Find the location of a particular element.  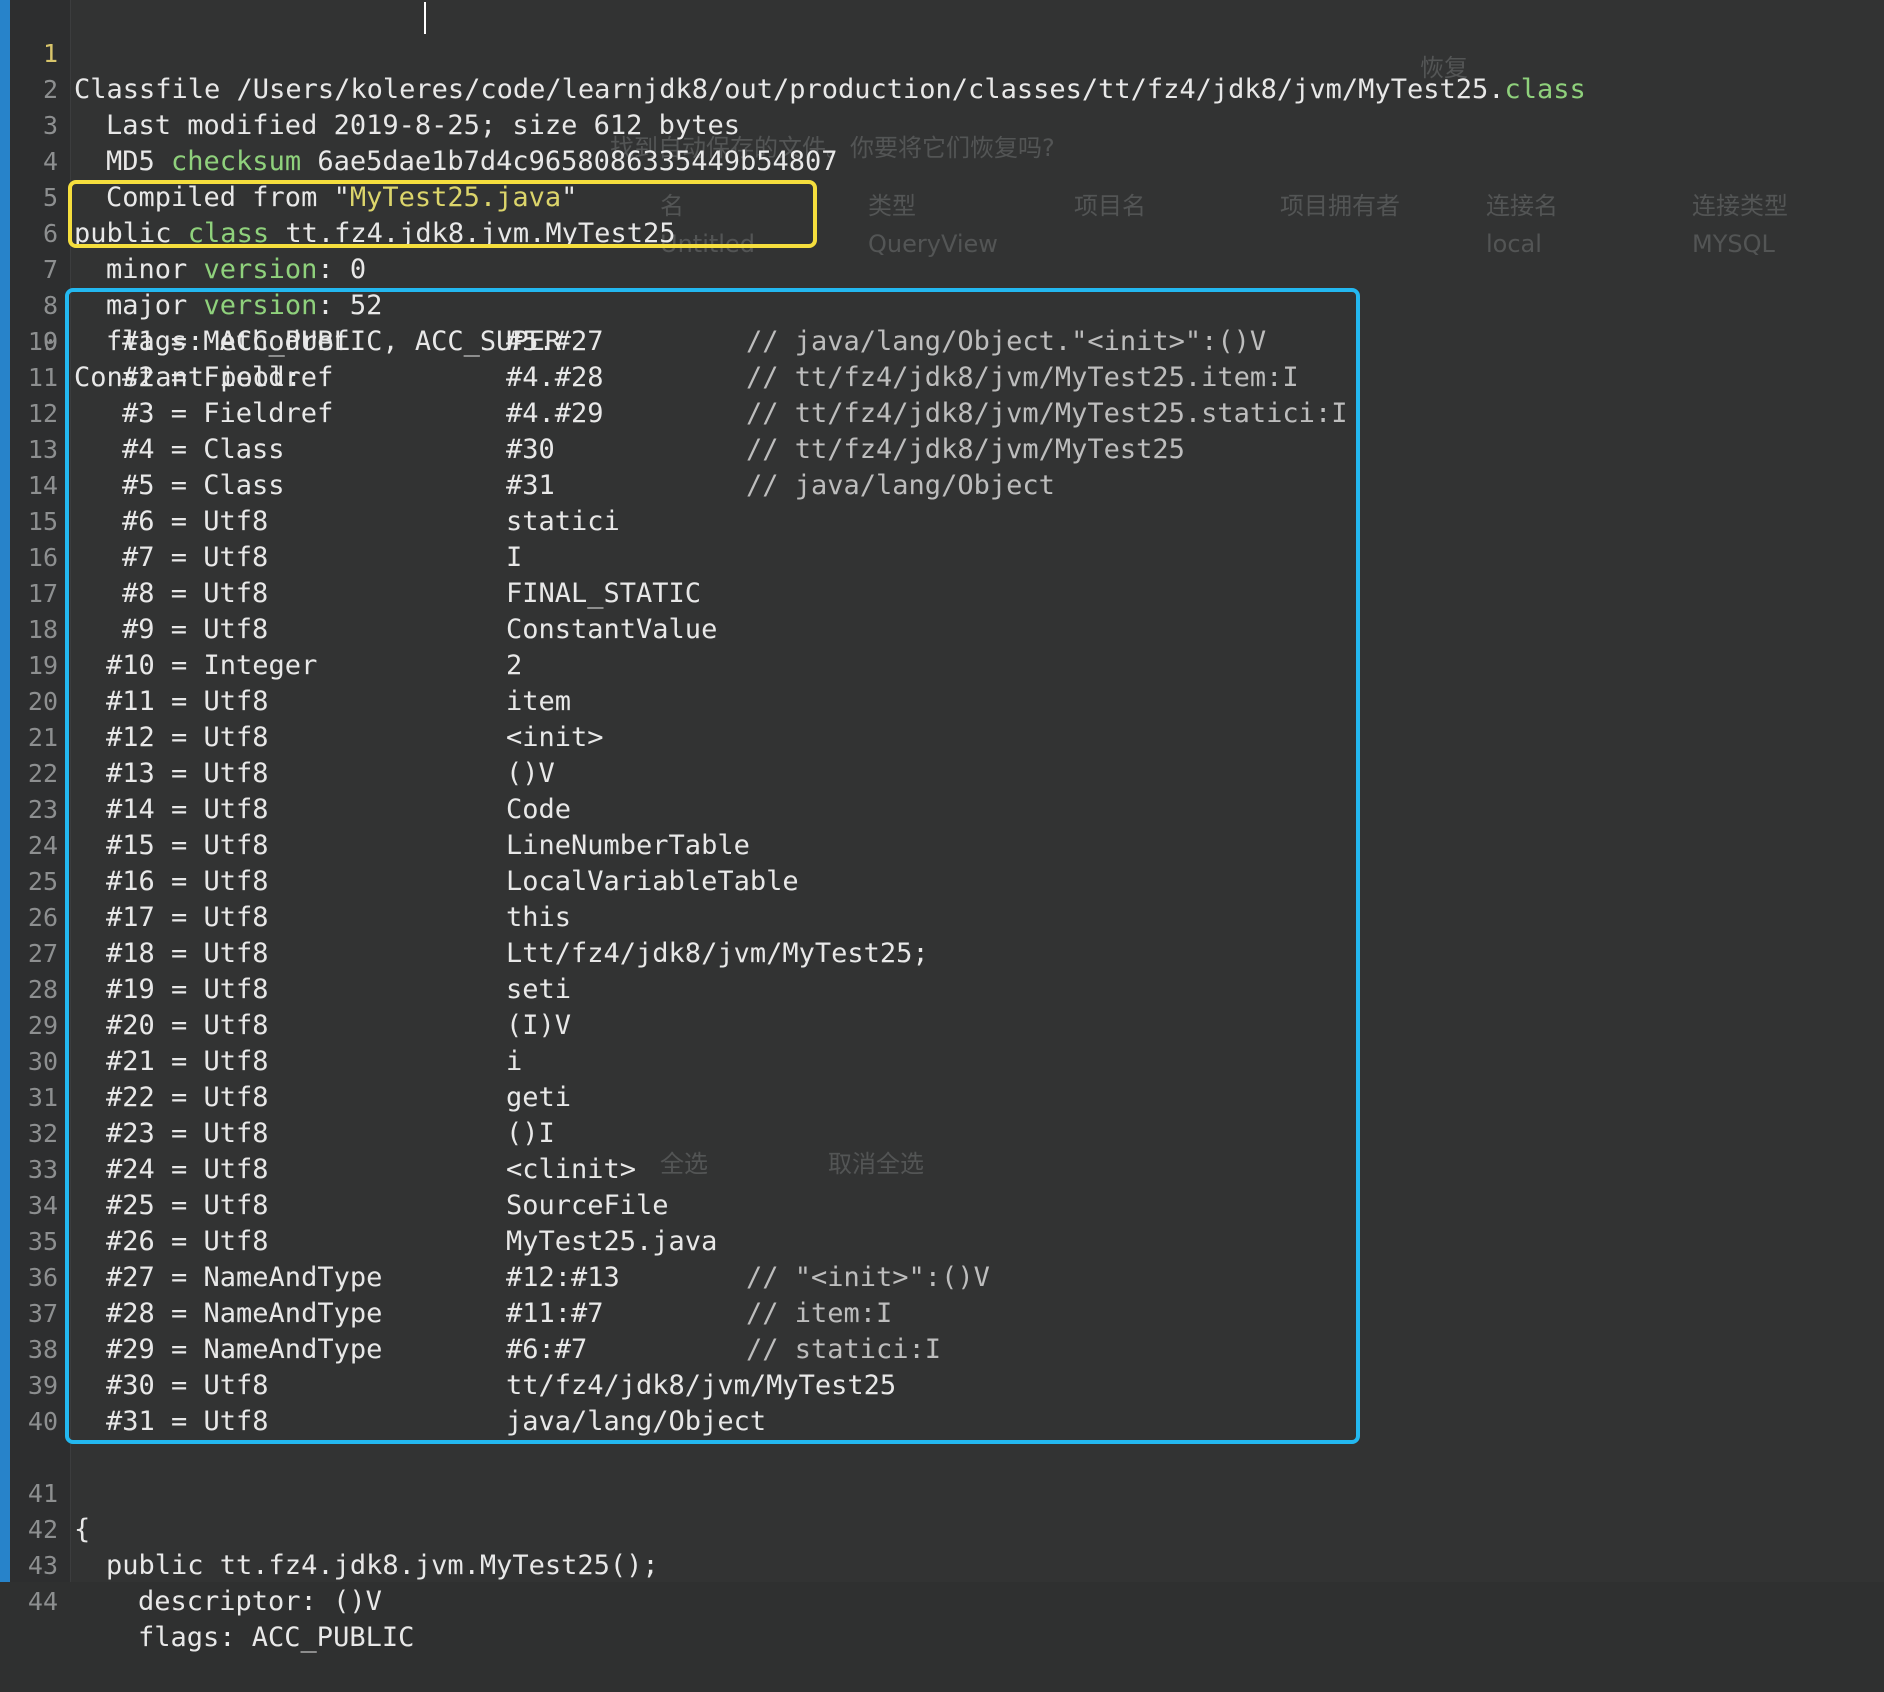

line-number: 24 is located at coordinates (42, 845).